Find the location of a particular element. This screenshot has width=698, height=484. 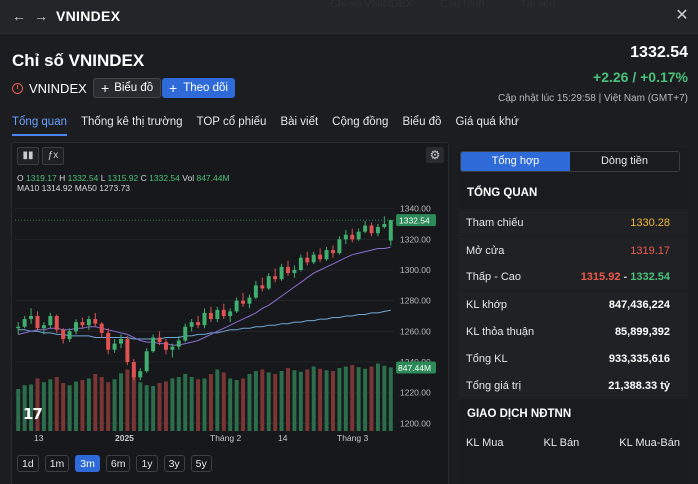

overview-segment: Tổng hợp Dòng tiền is located at coordinates (570, 161).